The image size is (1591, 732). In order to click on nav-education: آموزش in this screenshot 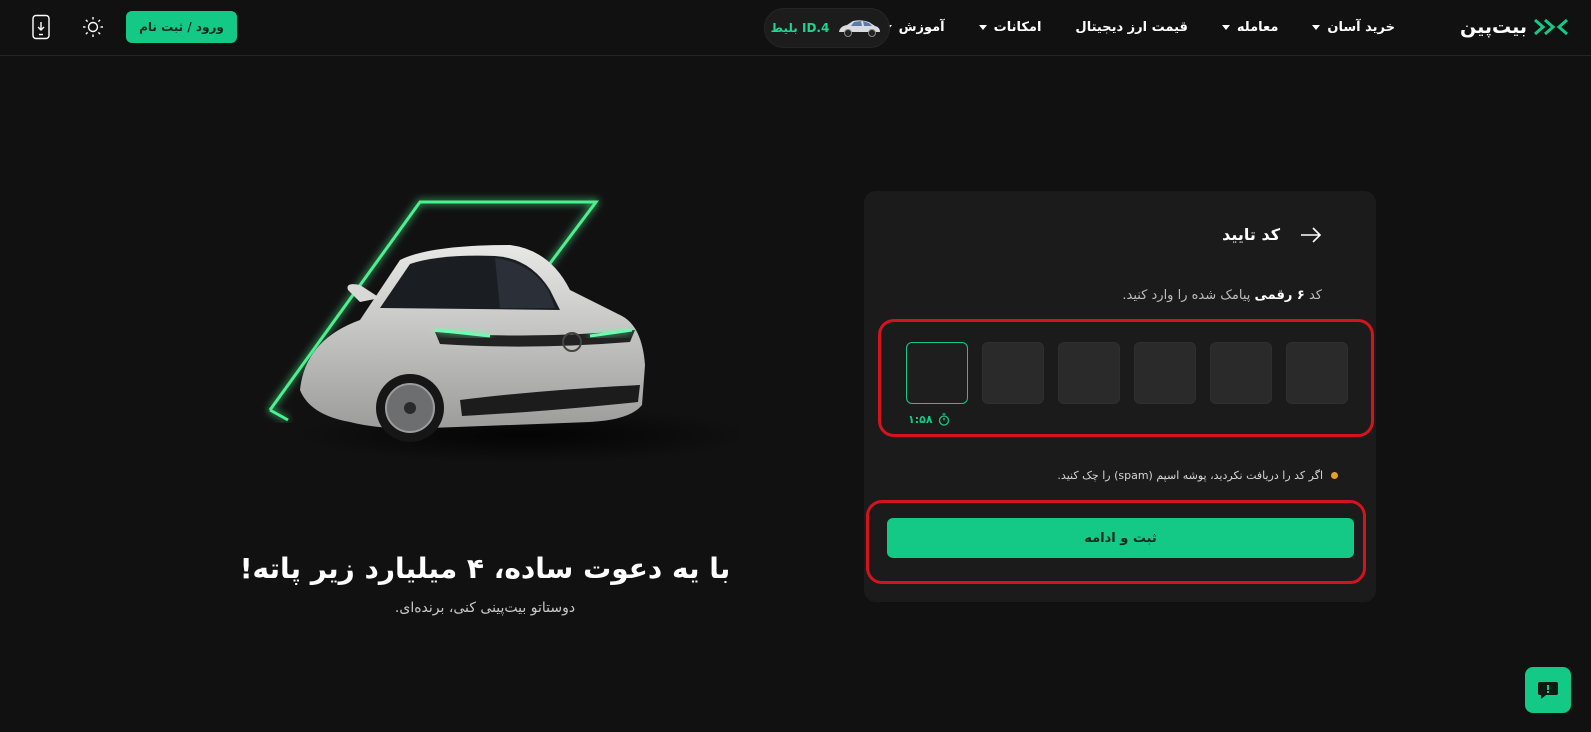, I will do `click(914, 27)`.